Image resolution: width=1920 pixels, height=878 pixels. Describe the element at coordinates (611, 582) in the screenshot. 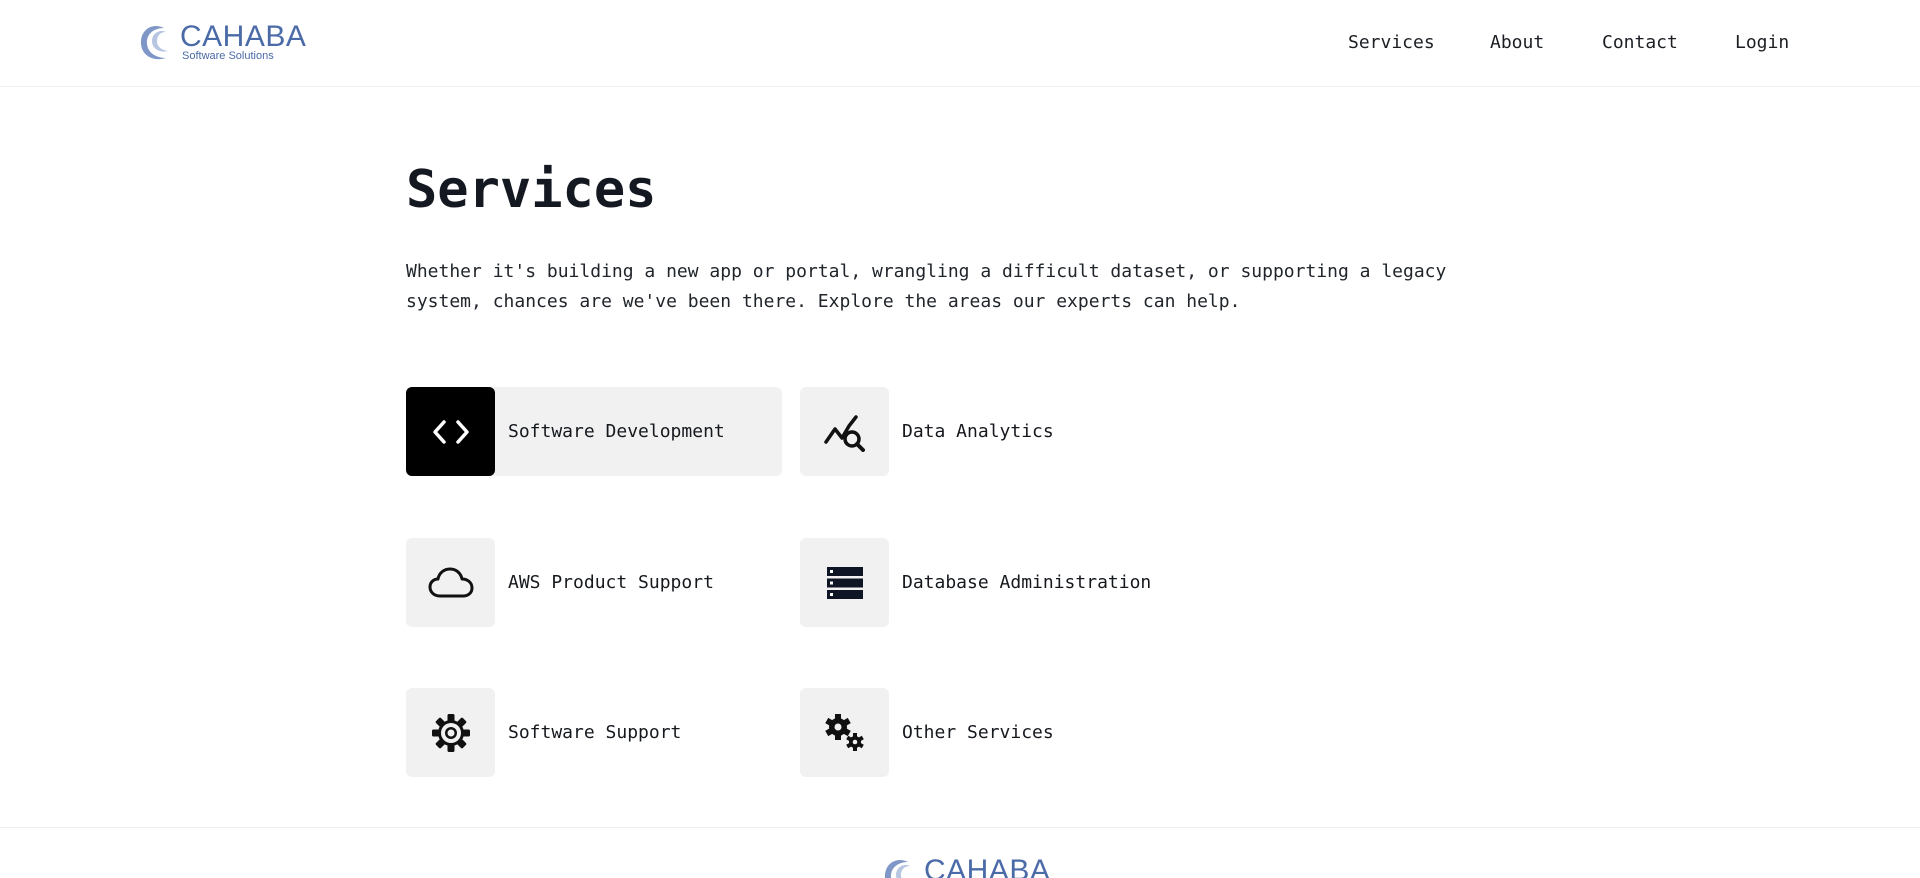

I see `service-label: AWS Product Support` at that location.